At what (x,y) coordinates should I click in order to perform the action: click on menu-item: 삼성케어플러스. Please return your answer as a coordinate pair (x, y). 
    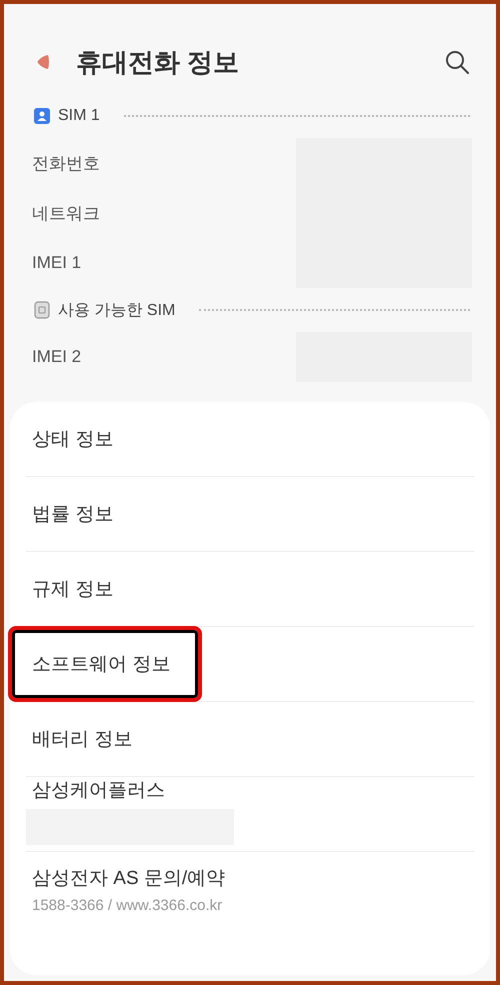
    Looking at the image, I should click on (98, 790).